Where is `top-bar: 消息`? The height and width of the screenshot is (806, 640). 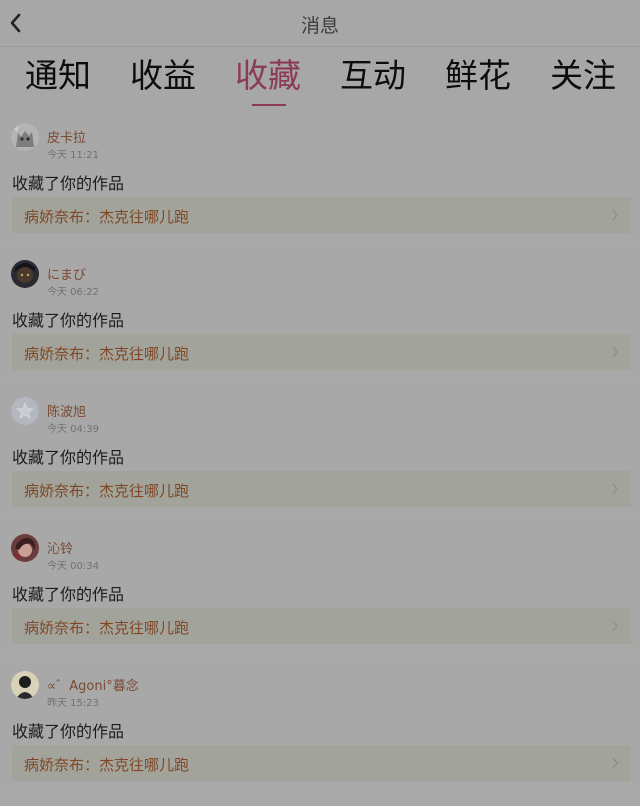 top-bar: 消息 is located at coordinates (320, 23).